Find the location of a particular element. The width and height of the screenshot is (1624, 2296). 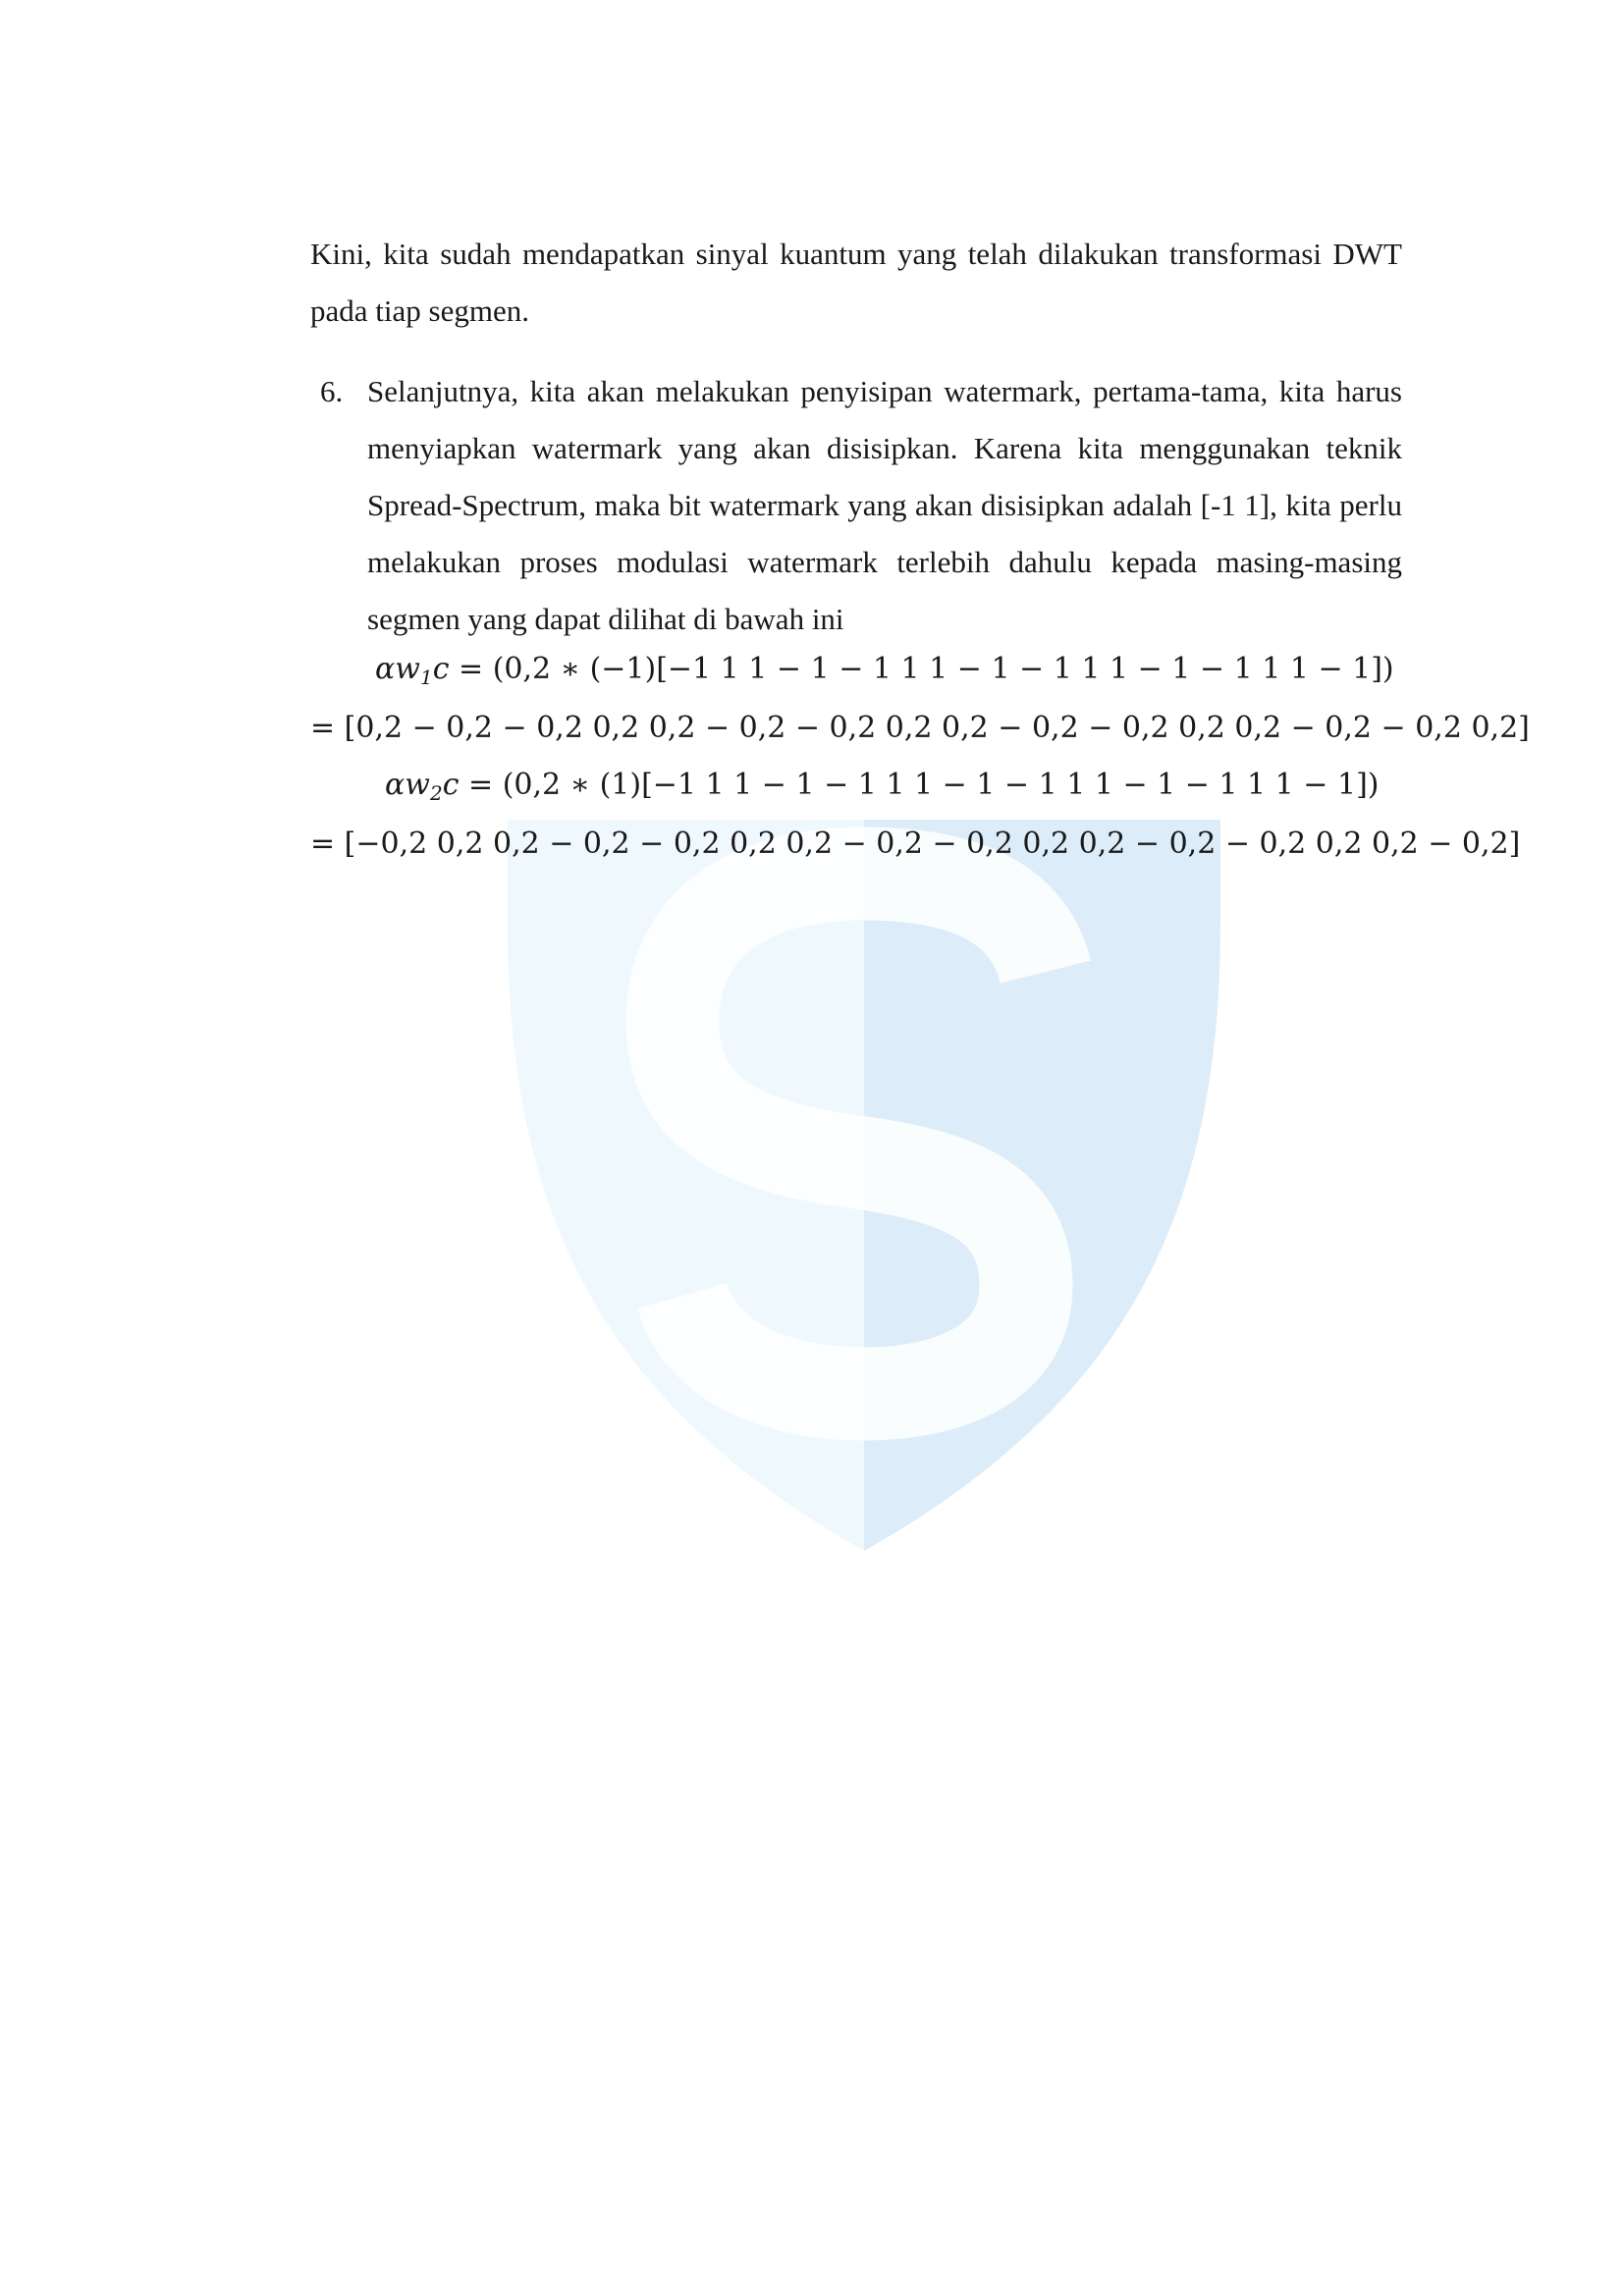

w-subscript: 2 is located at coordinates (436, 793).